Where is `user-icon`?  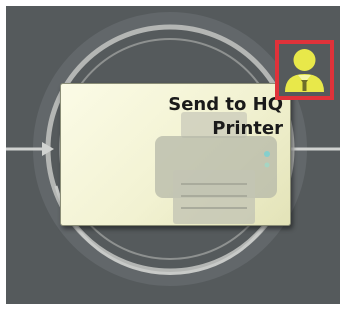 user-icon is located at coordinates (304, 70).